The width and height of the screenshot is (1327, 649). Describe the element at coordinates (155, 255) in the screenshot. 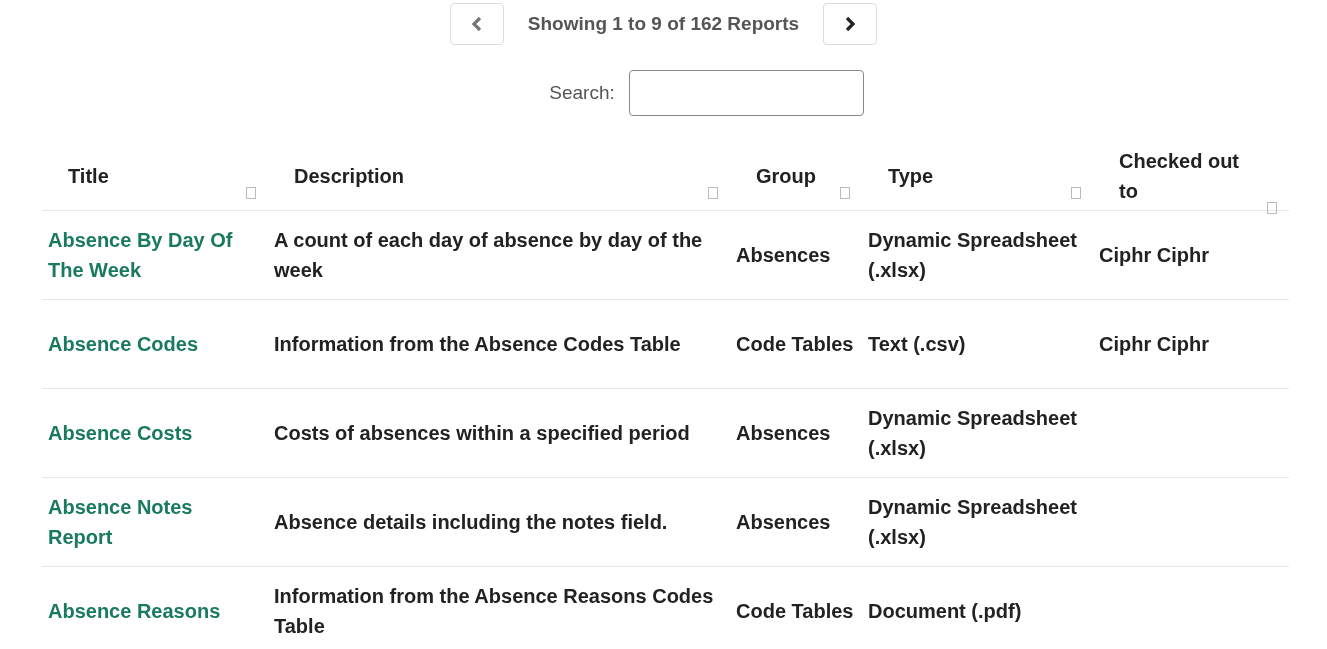

I see `report-title-link: Absence By Day Of The Week` at that location.